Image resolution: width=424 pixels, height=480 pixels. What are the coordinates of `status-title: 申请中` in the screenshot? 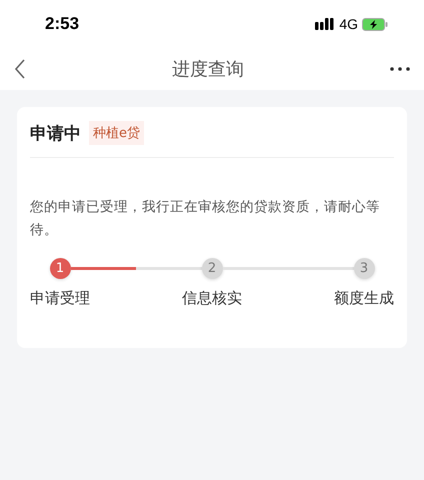 It's located at (55, 133).